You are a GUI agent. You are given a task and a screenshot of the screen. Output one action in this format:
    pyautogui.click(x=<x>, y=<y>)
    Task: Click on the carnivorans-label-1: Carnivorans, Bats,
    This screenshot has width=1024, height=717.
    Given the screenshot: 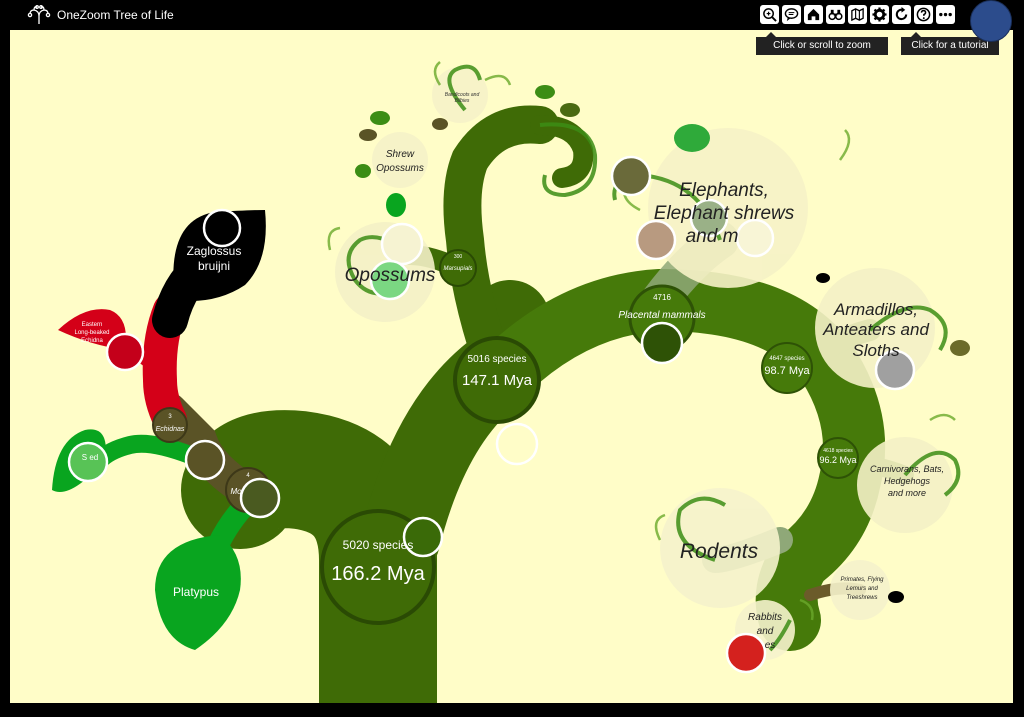 What is the action you would take?
    pyautogui.click(x=907, y=469)
    